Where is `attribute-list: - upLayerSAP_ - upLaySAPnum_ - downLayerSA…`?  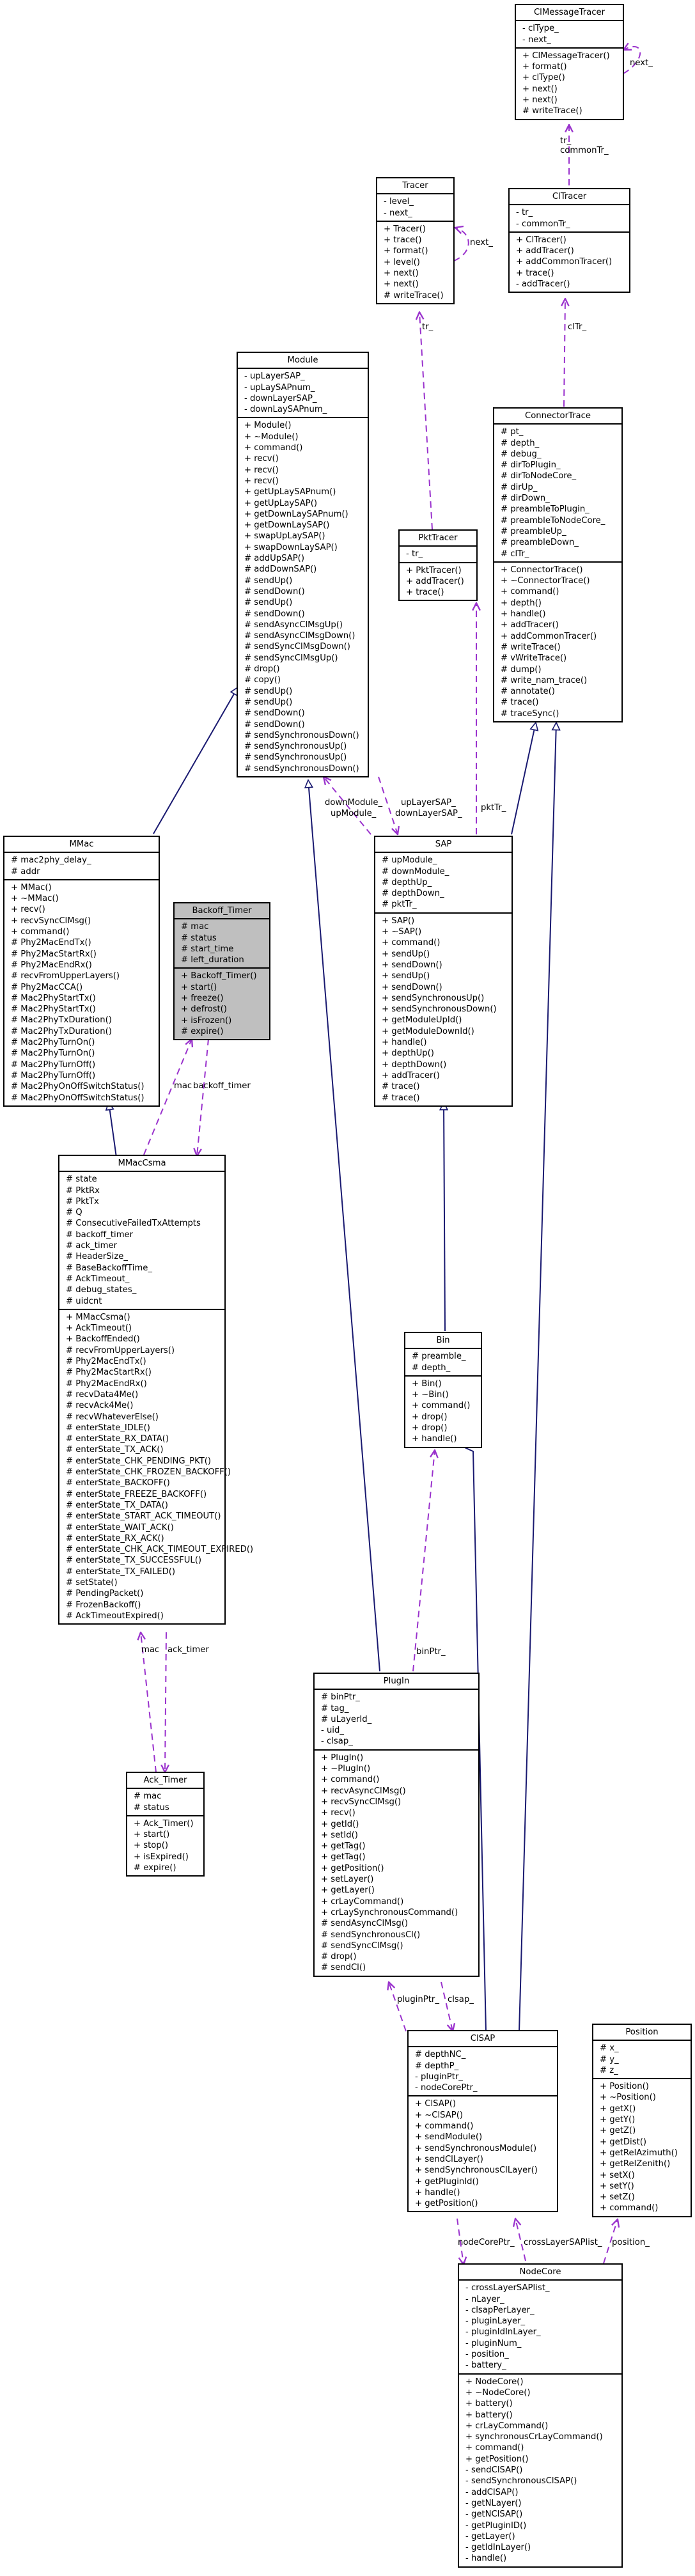 attribute-list: - upLayerSAP_ - upLaySAPnum_ - downLayerSA… is located at coordinates (303, 394).